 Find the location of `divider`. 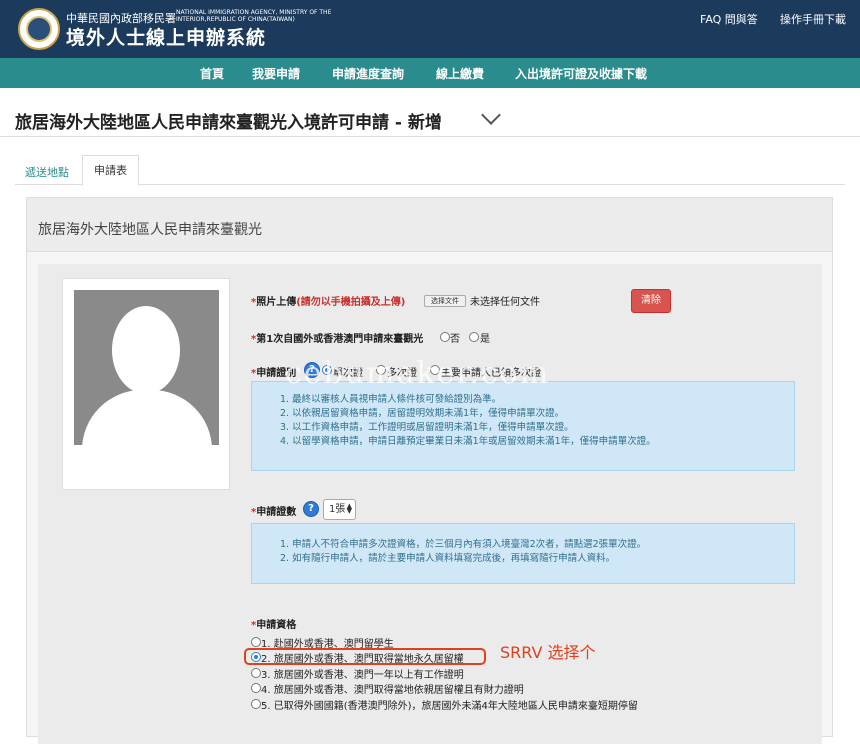

divider is located at coordinates (430, 136).